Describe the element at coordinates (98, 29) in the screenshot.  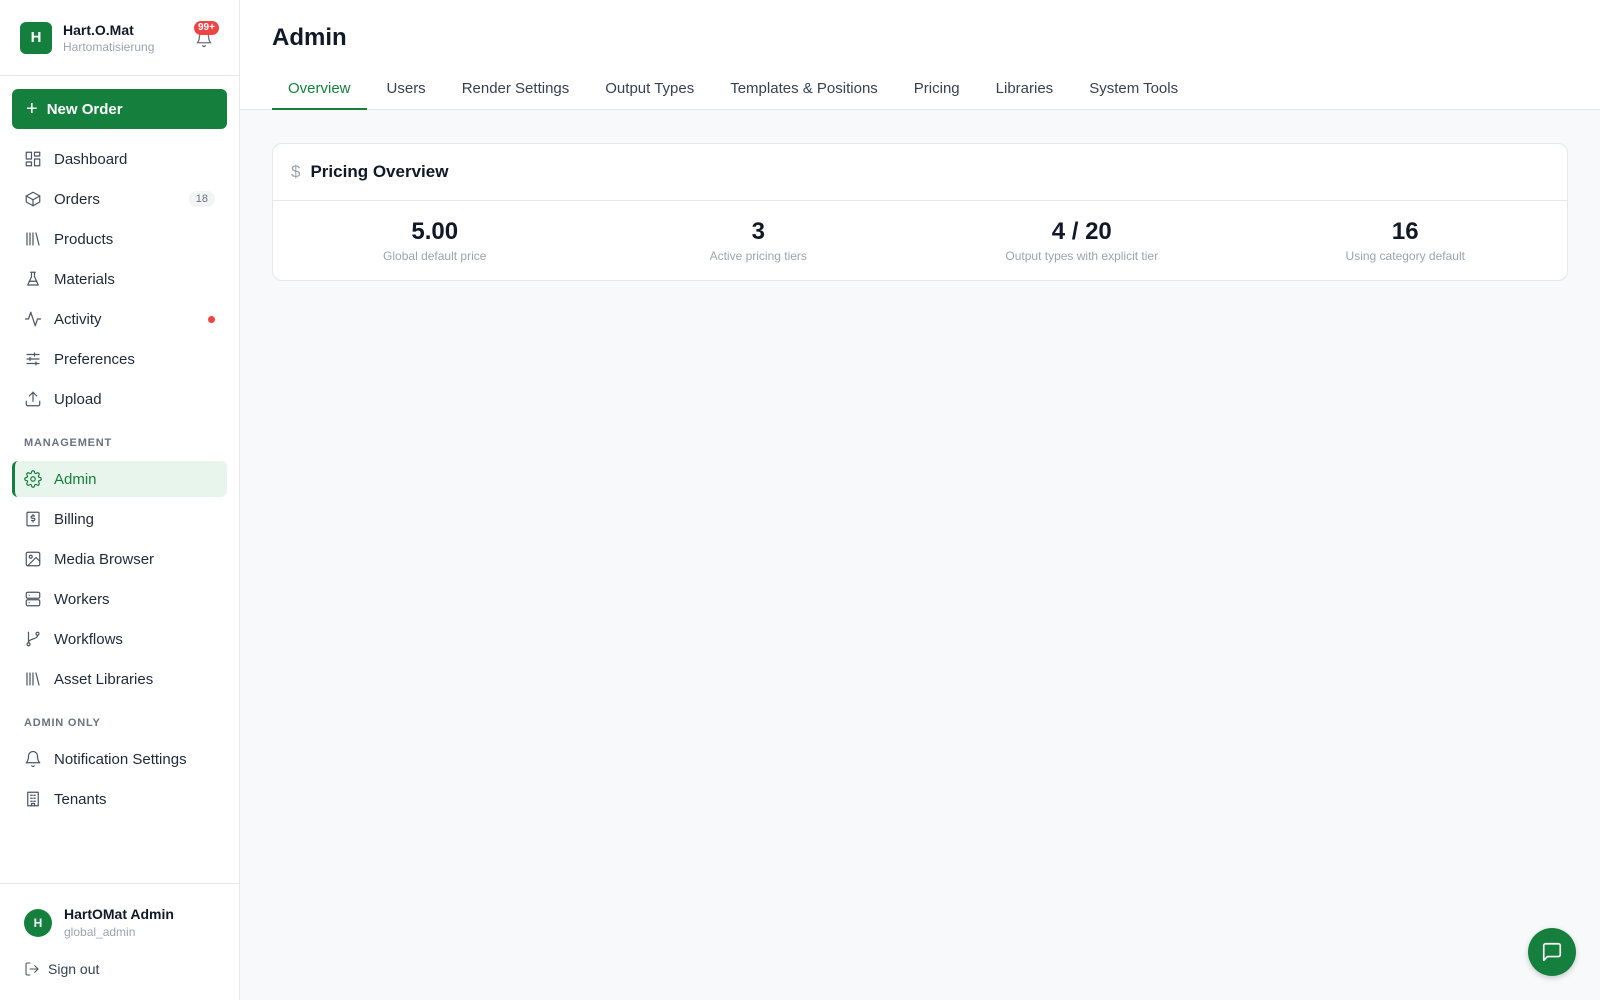
I see `brand-name: Hart.O.Mat` at that location.